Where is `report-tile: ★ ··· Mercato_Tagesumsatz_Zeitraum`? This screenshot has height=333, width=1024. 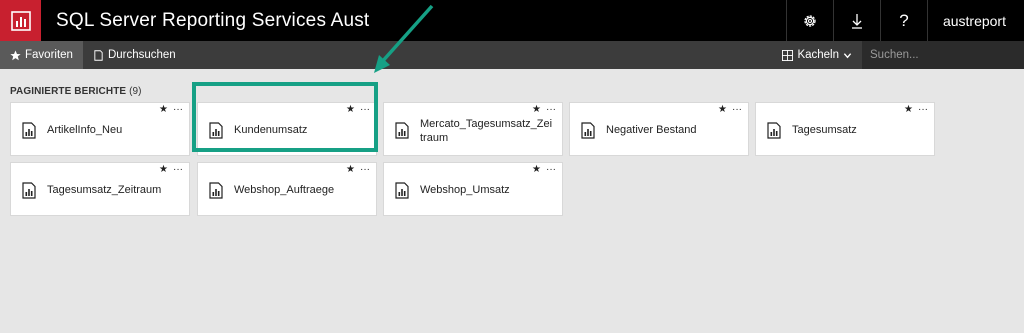 report-tile: ★ ··· Mercato_Tagesumsatz_Zeitraum is located at coordinates (473, 129).